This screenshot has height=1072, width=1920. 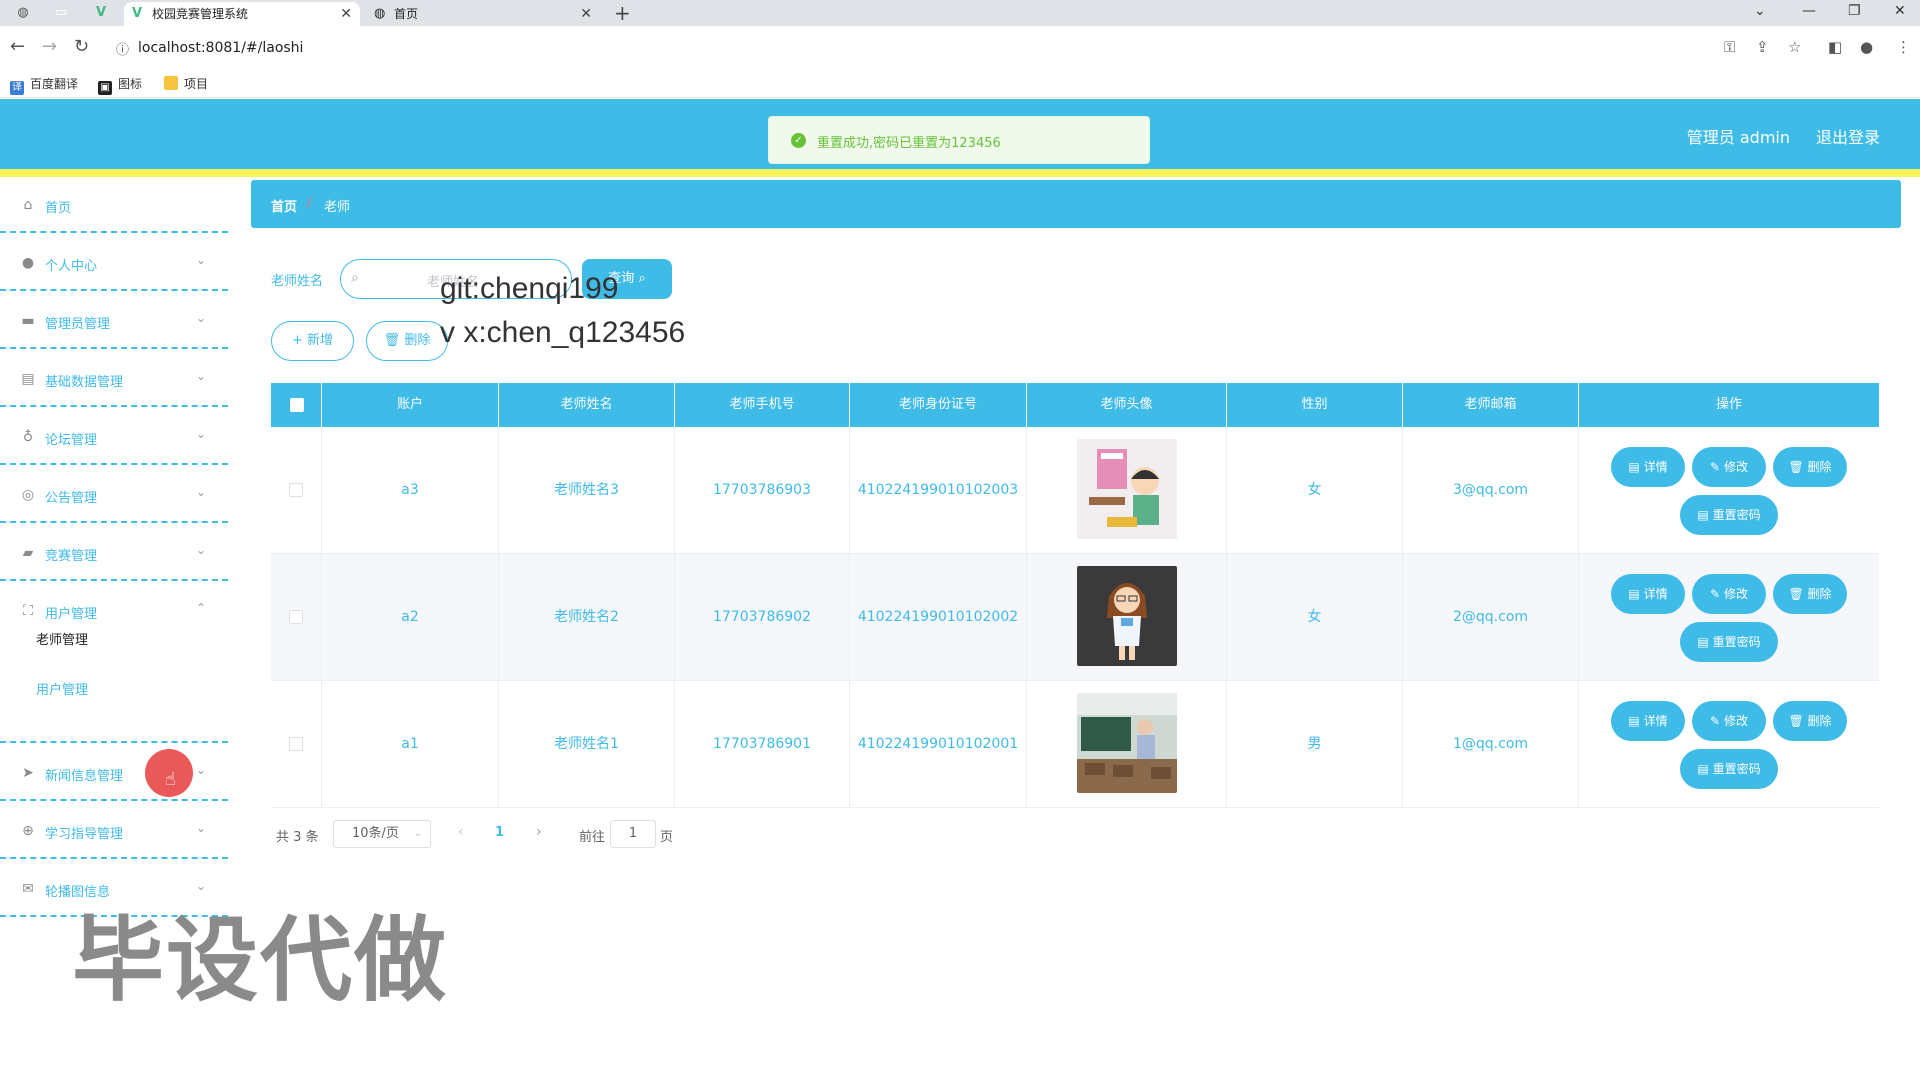 I want to click on share-icon: ⇪, so click(x=1762, y=47).